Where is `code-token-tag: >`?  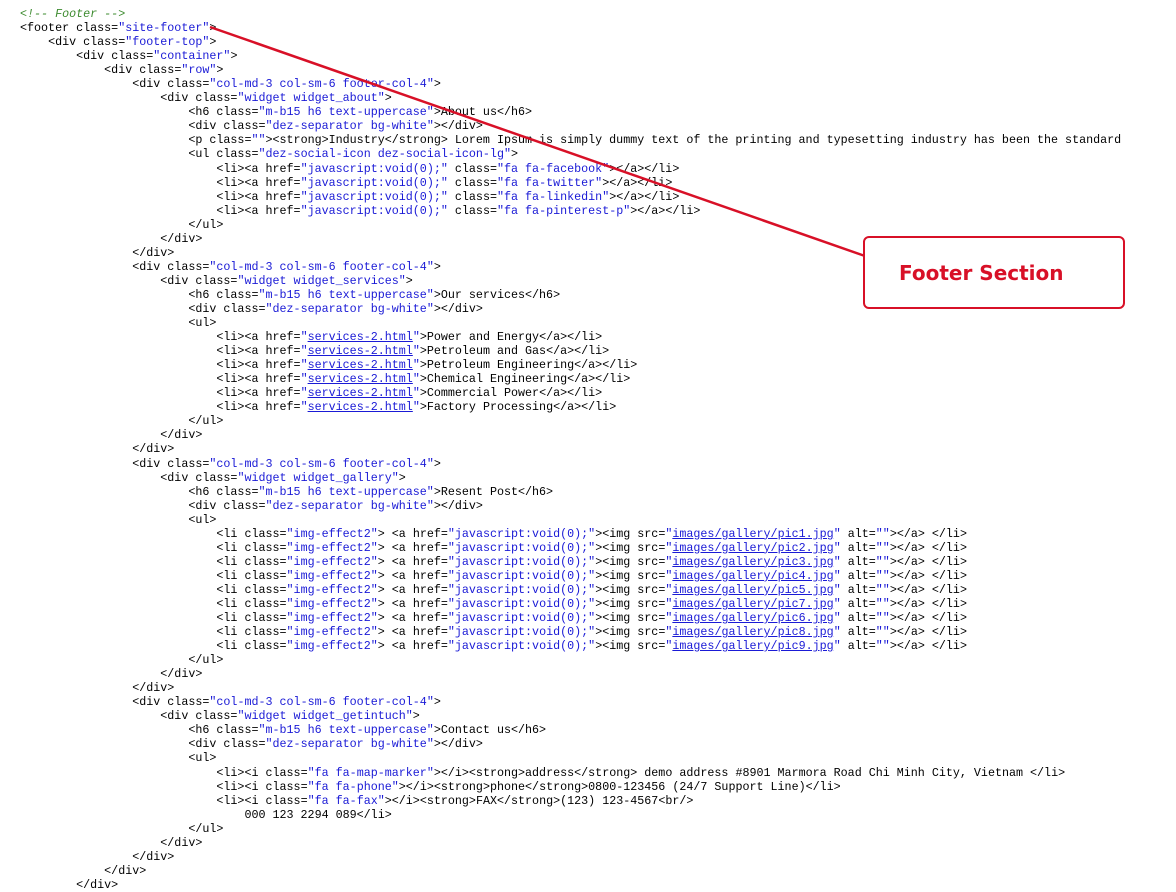 code-token-tag: > is located at coordinates (514, 154).